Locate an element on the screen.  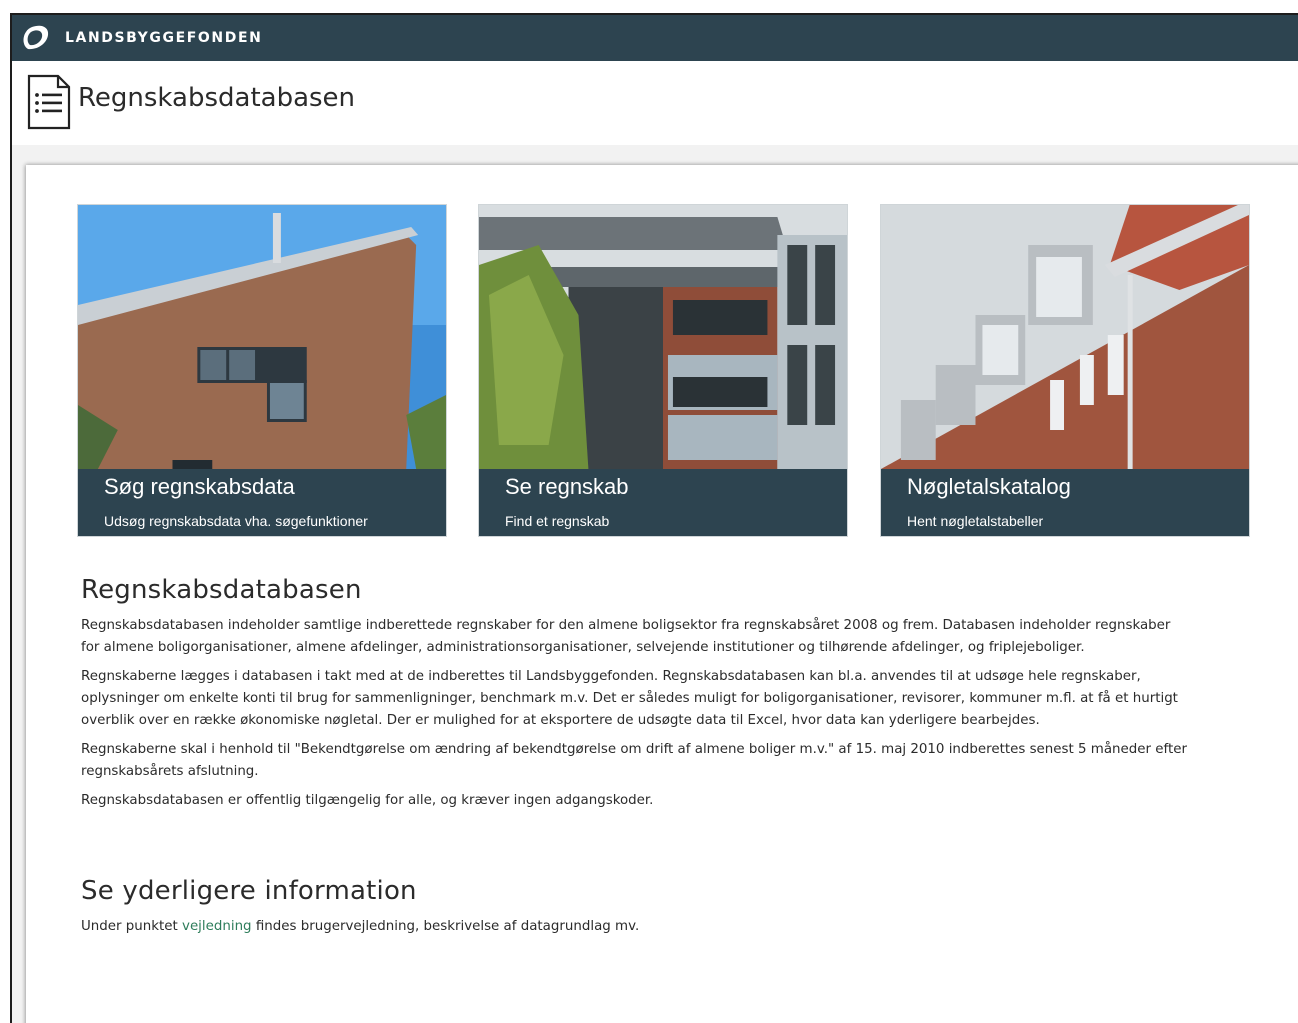
tile-title: Søg regnskabsdata is located at coordinates (199, 486).